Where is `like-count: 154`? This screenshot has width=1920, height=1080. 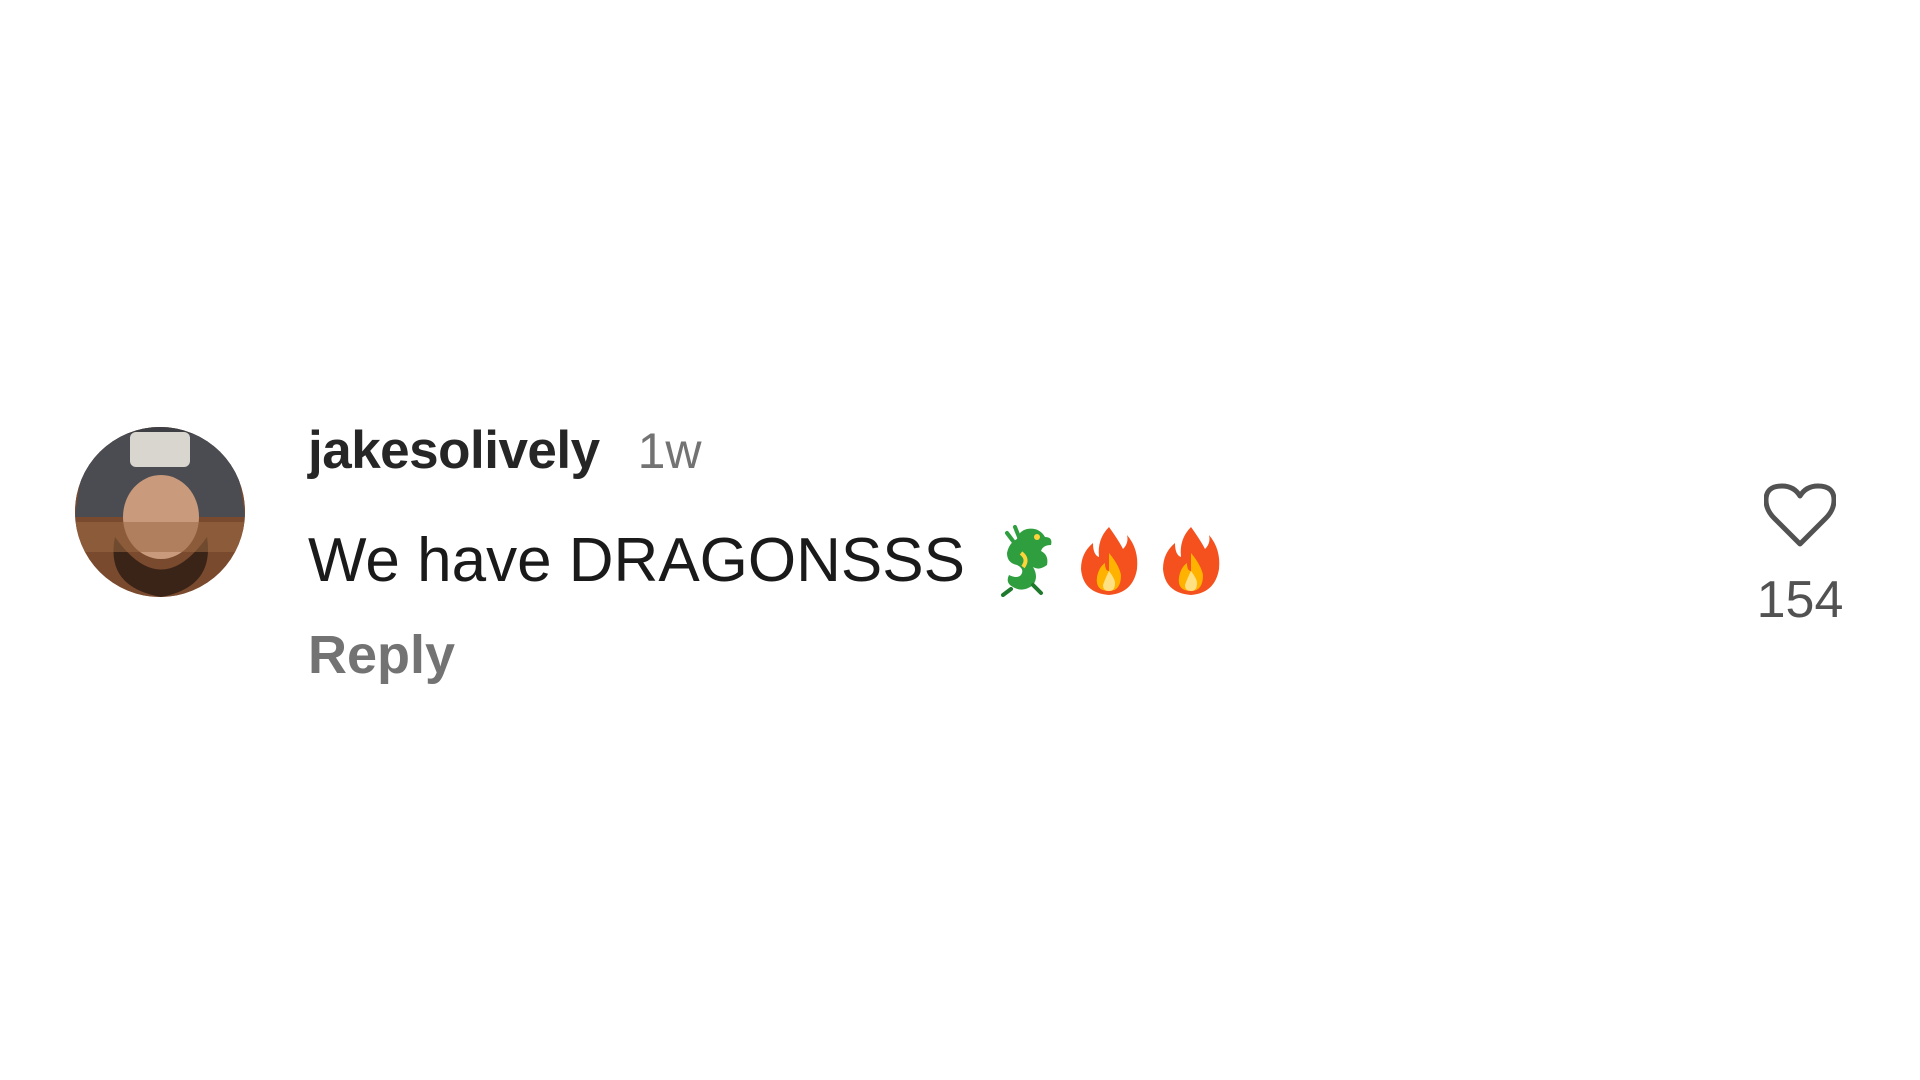
like-count: 154 is located at coordinates (1800, 600).